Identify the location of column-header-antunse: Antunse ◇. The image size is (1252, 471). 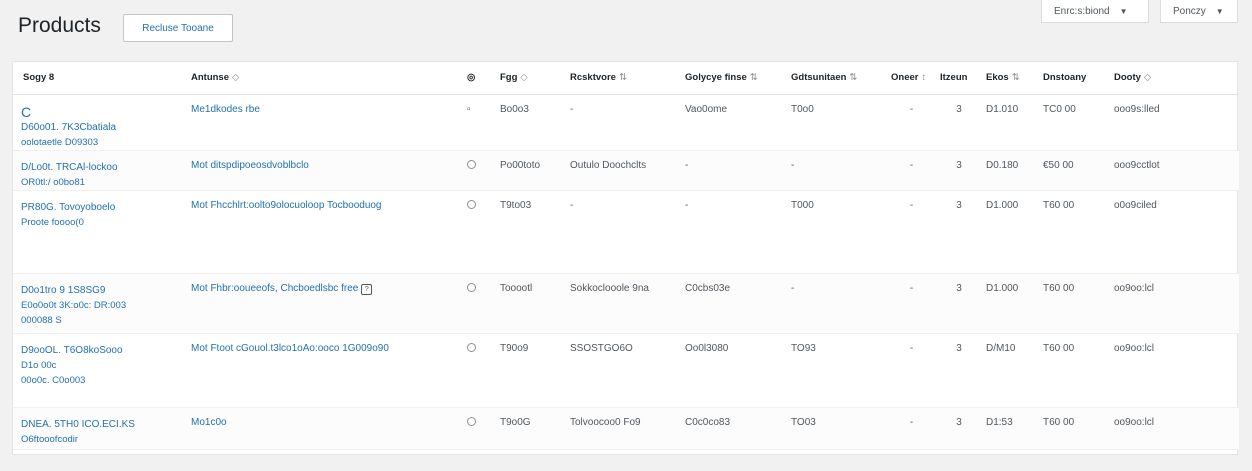
(325, 78).